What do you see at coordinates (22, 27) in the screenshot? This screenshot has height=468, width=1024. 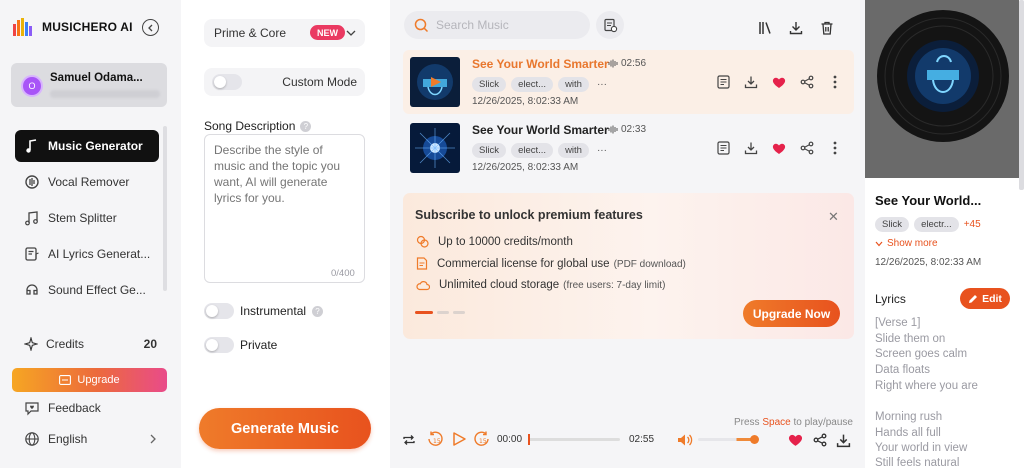 I see `logo-icon` at bounding box center [22, 27].